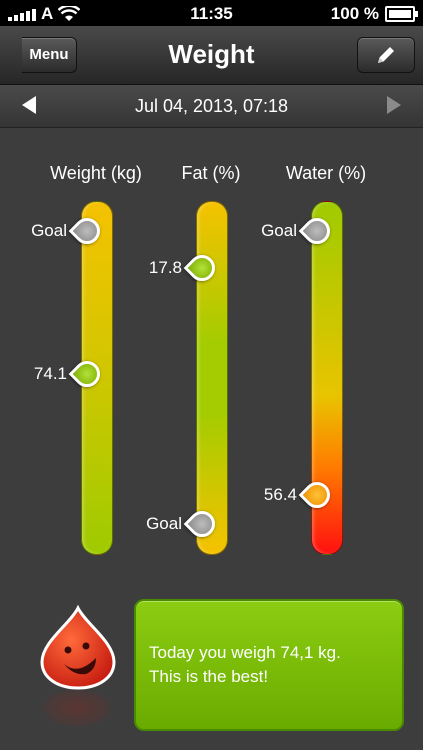 This screenshot has width=423, height=750. Describe the element at coordinates (77, 708) in the screenshot. I see `mascot-reflection` at that location.